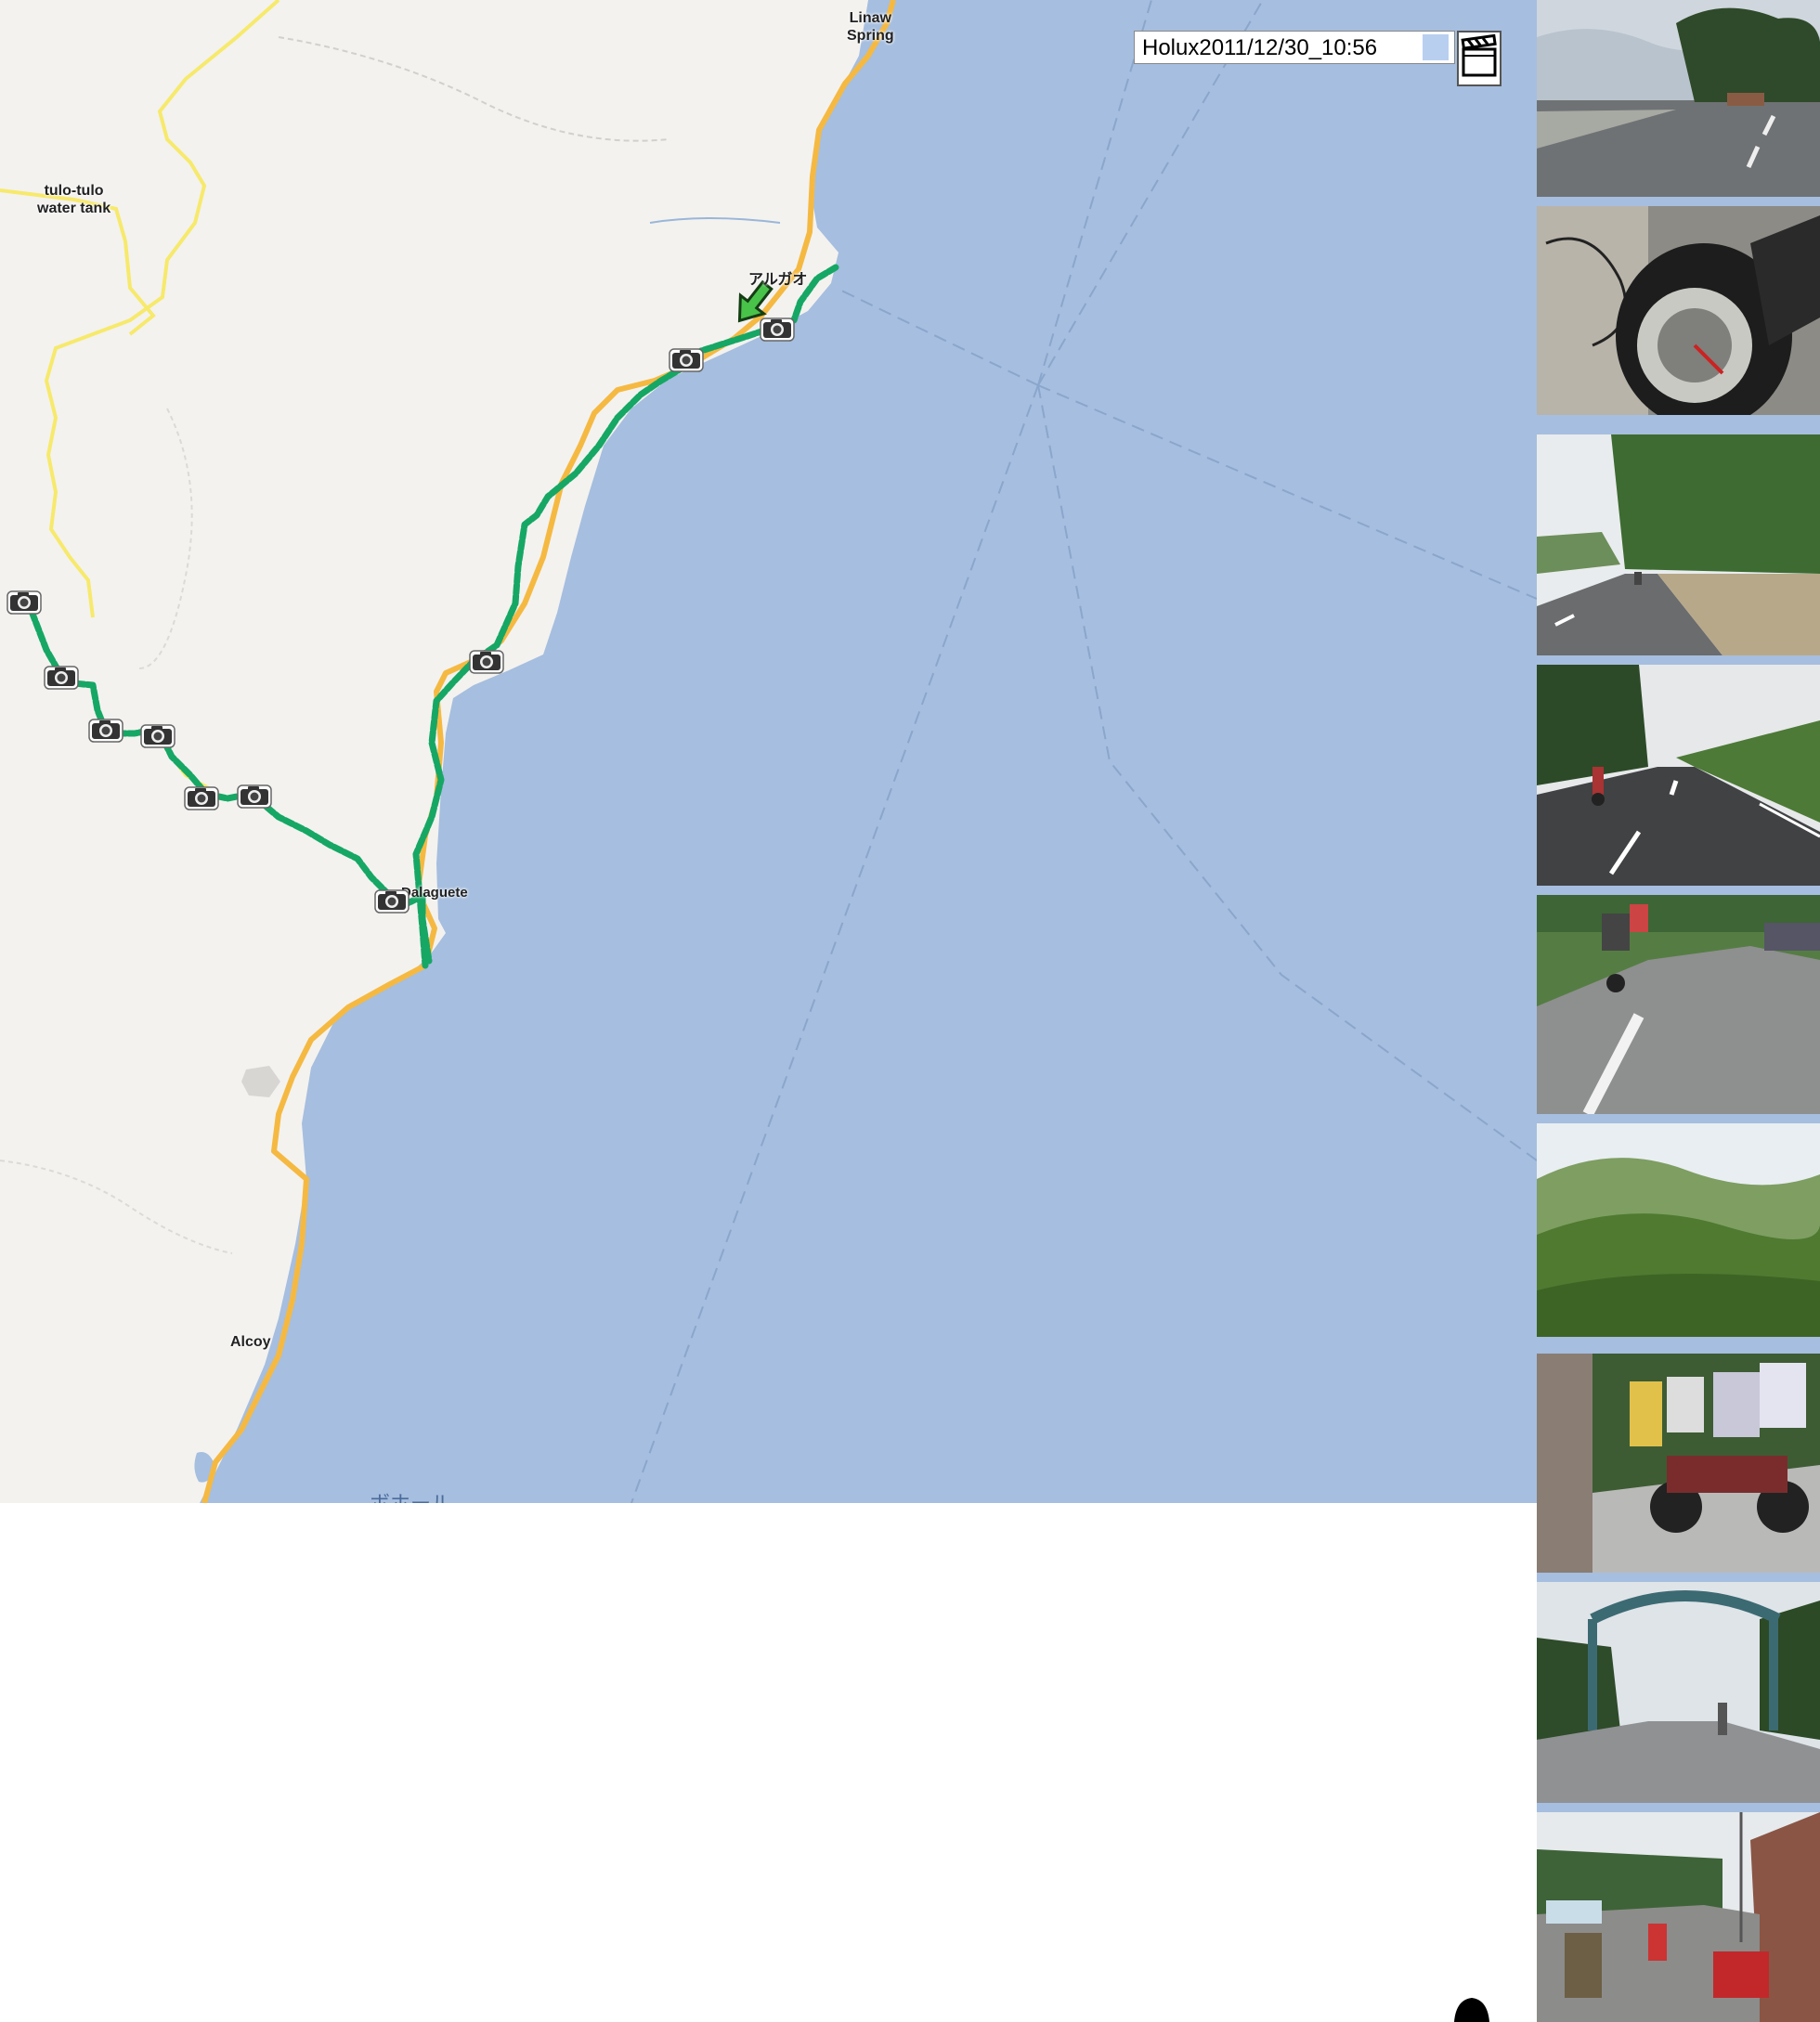  Describe the element at coordinates (410, 1495) in the screenshot. I see `sea-label: ボホール` at that location.